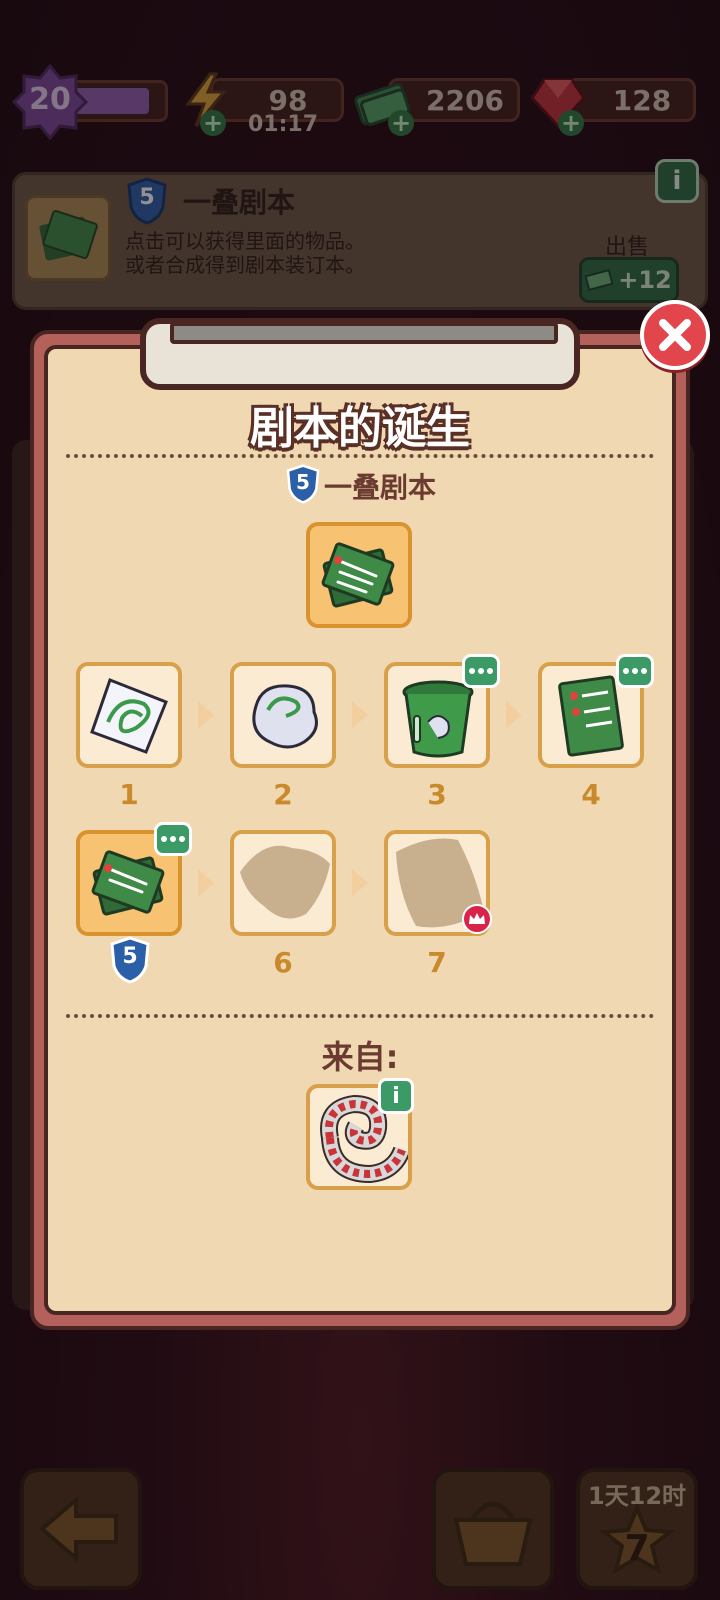 The height and width of the screenshot is (1600, 720). I want to click on from-label: 来自:, so click(360, 1057).